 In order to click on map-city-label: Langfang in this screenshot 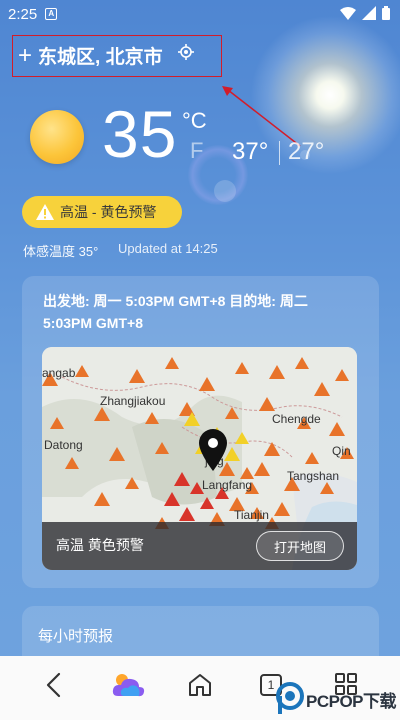, I will do `click(227, 485)`.